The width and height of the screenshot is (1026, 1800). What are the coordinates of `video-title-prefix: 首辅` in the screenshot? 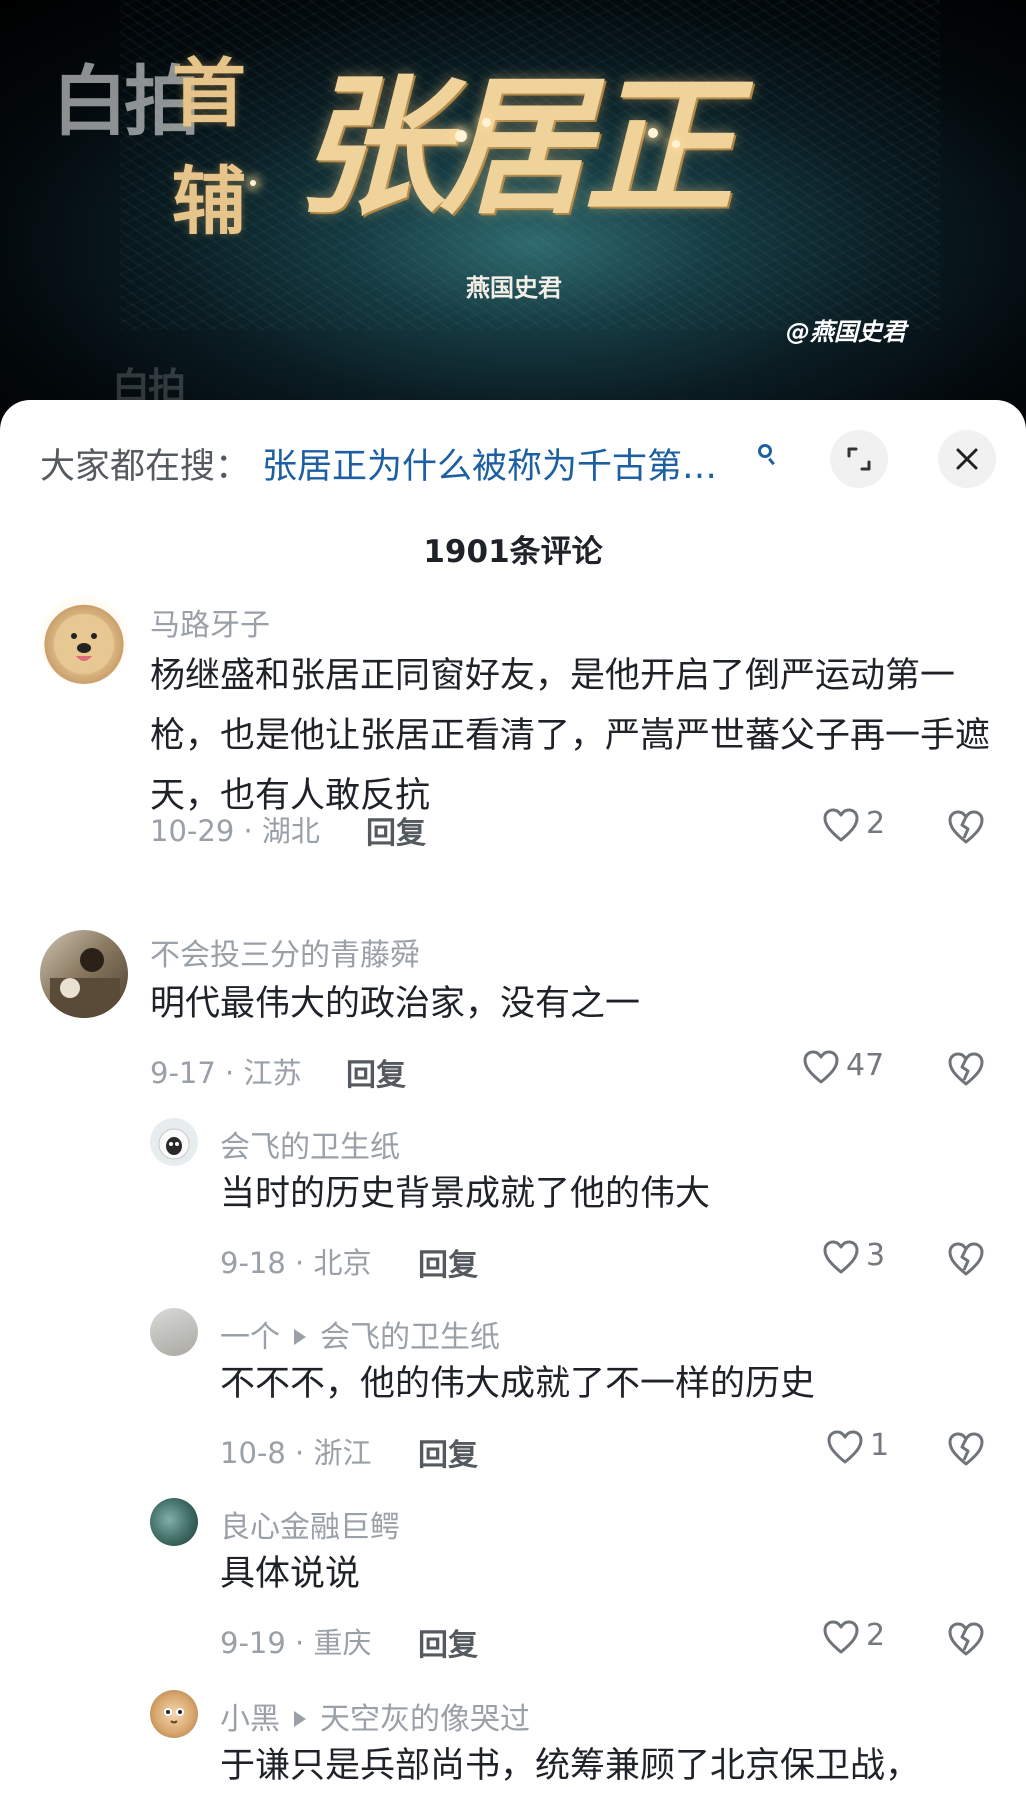 It's located at (209, 148).